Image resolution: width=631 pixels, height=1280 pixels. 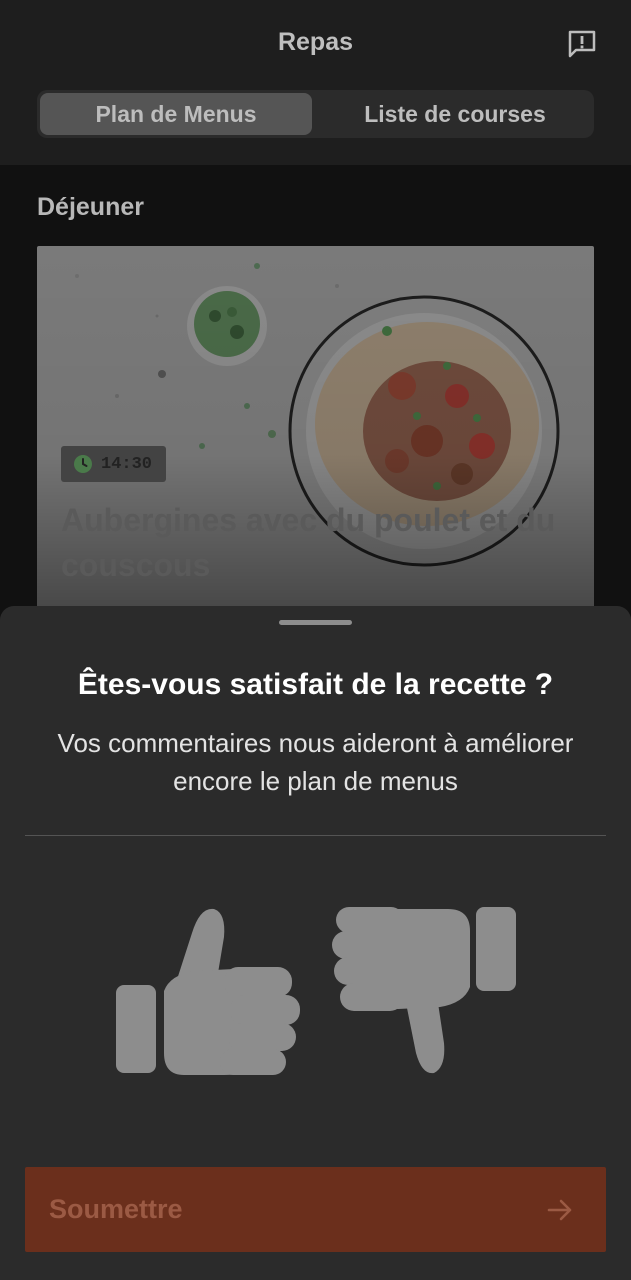 I want to click on feedback-button, so click(x=582, y=44).